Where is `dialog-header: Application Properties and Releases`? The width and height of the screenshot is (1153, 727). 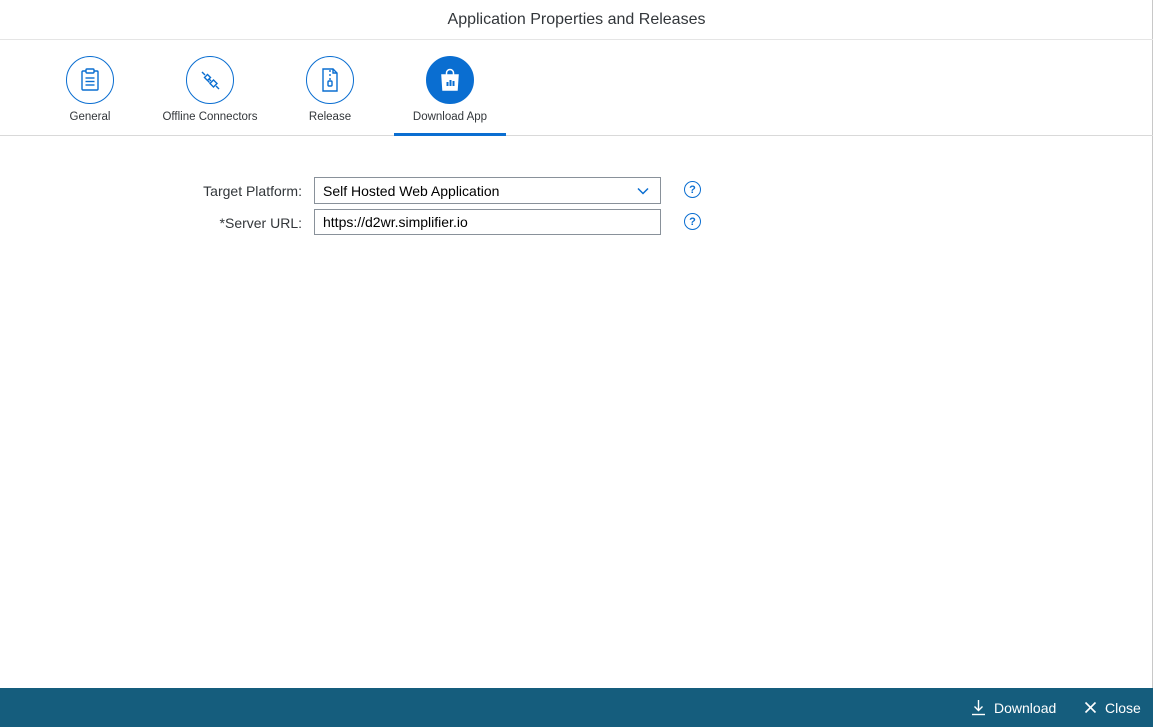 dialog-header: Application Properties and Releases is located at coordinates (576, 20).